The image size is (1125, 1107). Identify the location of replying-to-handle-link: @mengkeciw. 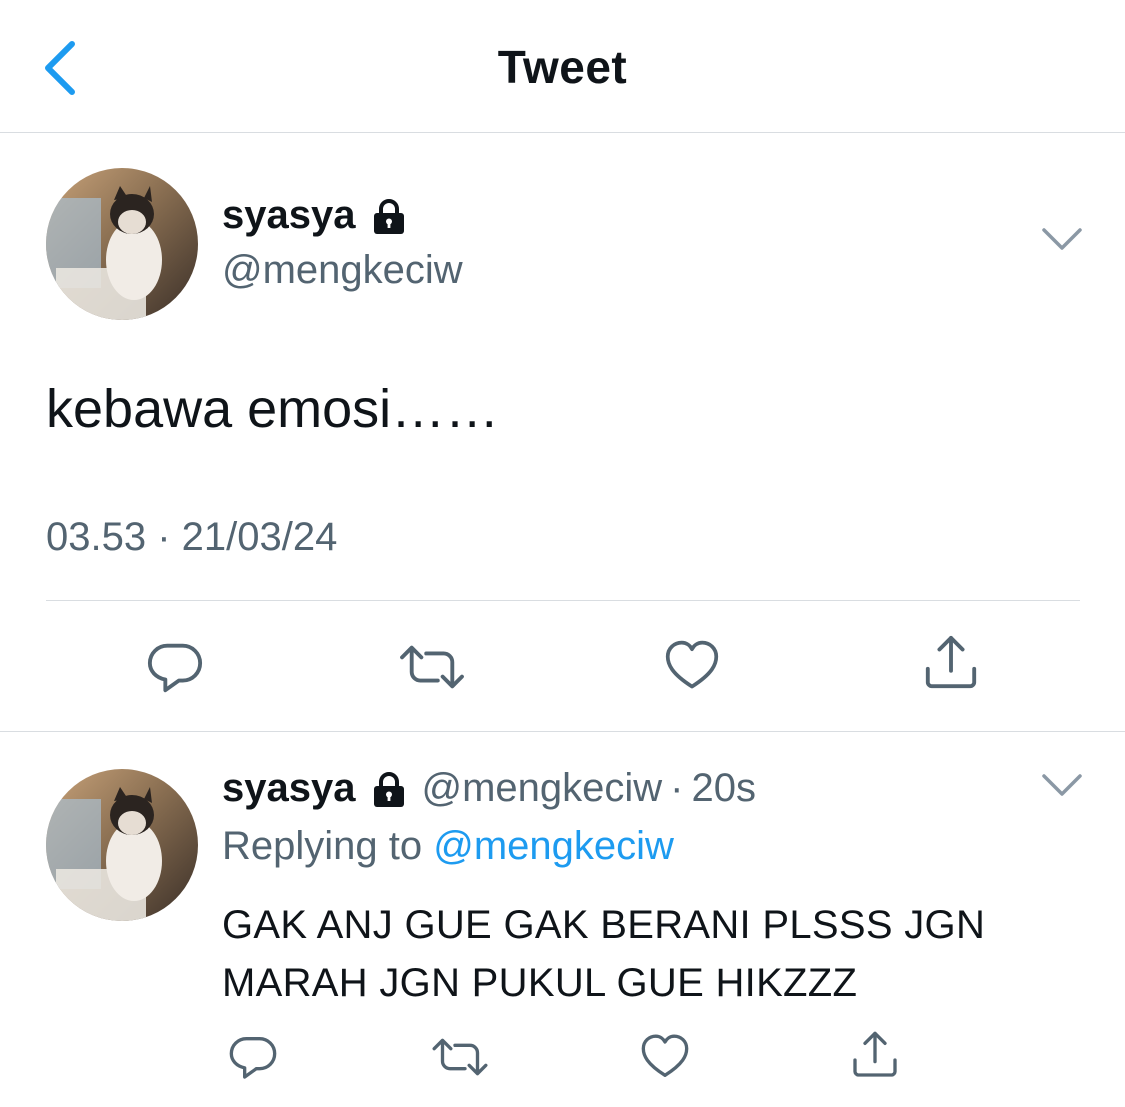
(553, 846).